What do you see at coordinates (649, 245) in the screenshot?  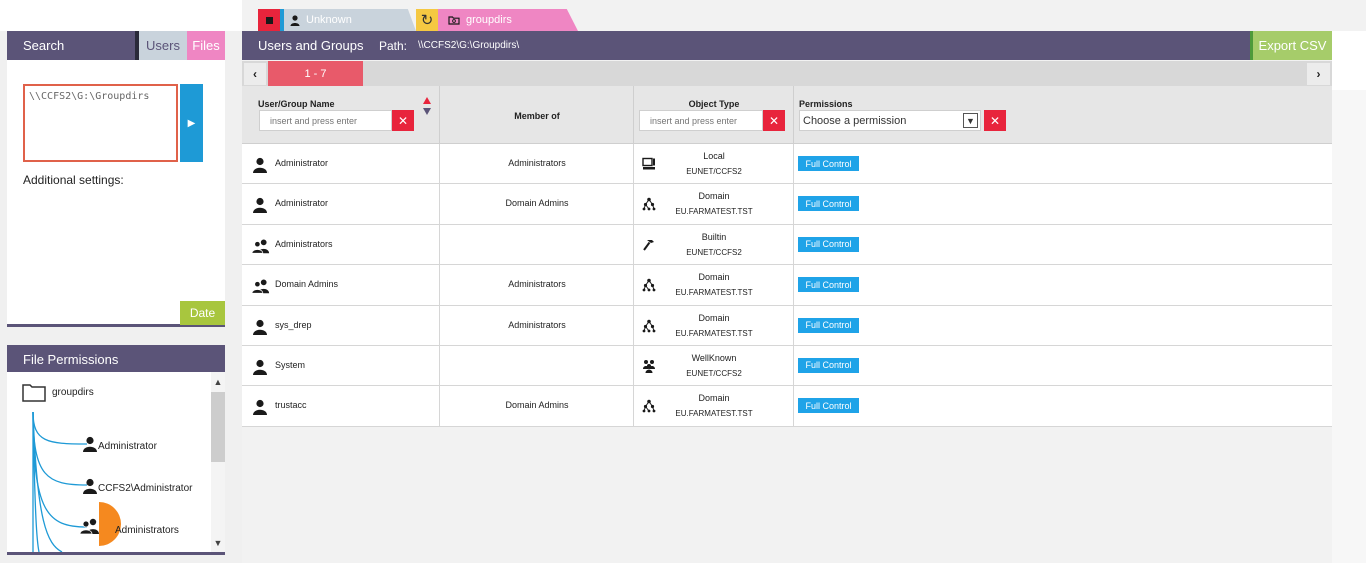 I see `hammer-icon` at bounding box center [649, 245].